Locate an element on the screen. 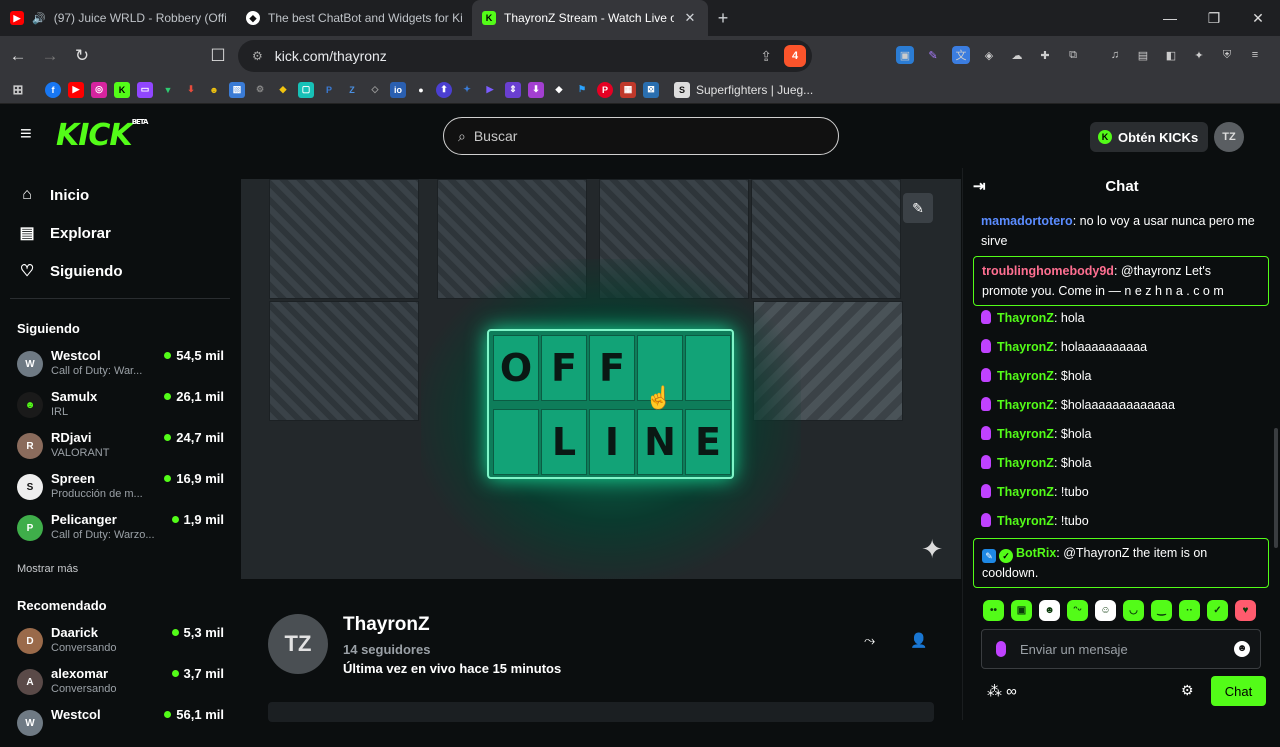 The width and height of the screenshot is (1280, 747). add-user-icon: 👤 is located at coordinates (918, 640).